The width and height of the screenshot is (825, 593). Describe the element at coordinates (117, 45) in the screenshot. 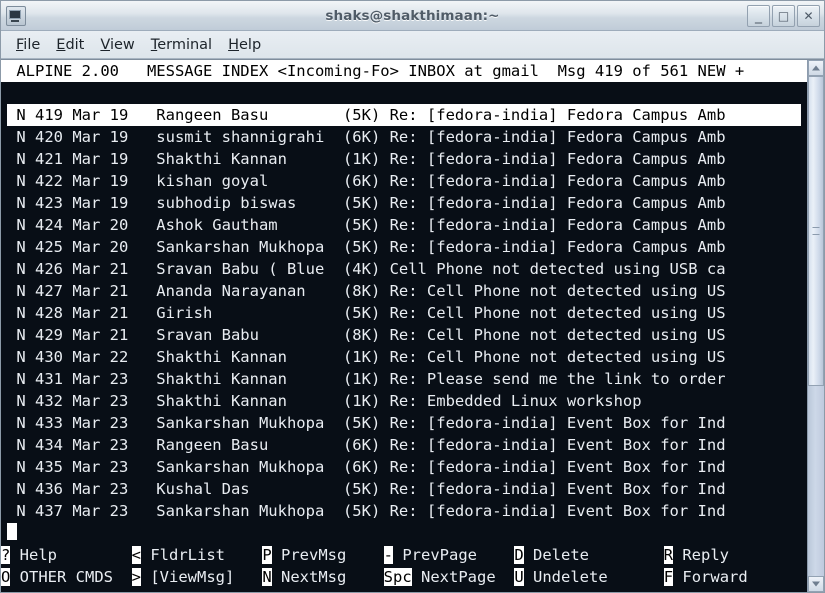

I see `menu-item-view: View` at that location.